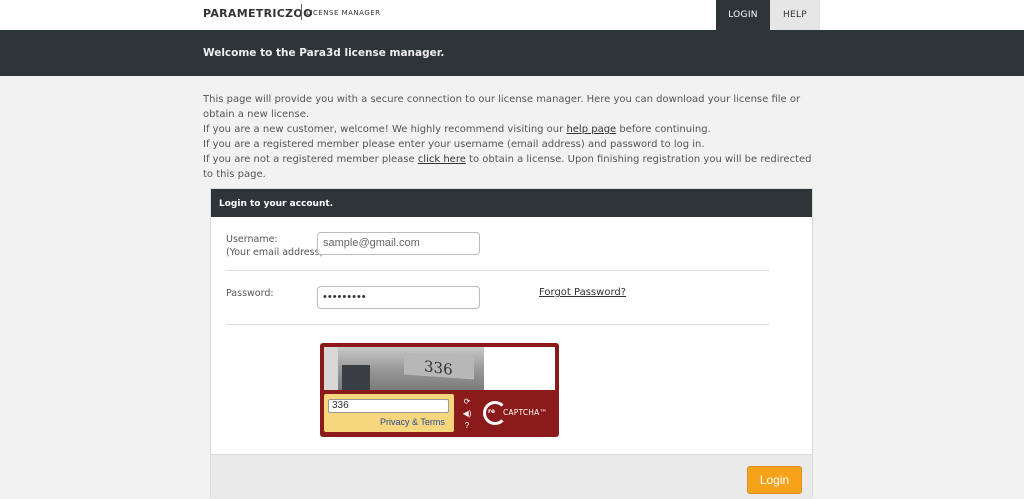 The width and height of the screenshot is (1024, 499). What do you see at coordinates (467, 425) in the screenshot?
I see `help-icon: ?` at bounding box center [467, 425].